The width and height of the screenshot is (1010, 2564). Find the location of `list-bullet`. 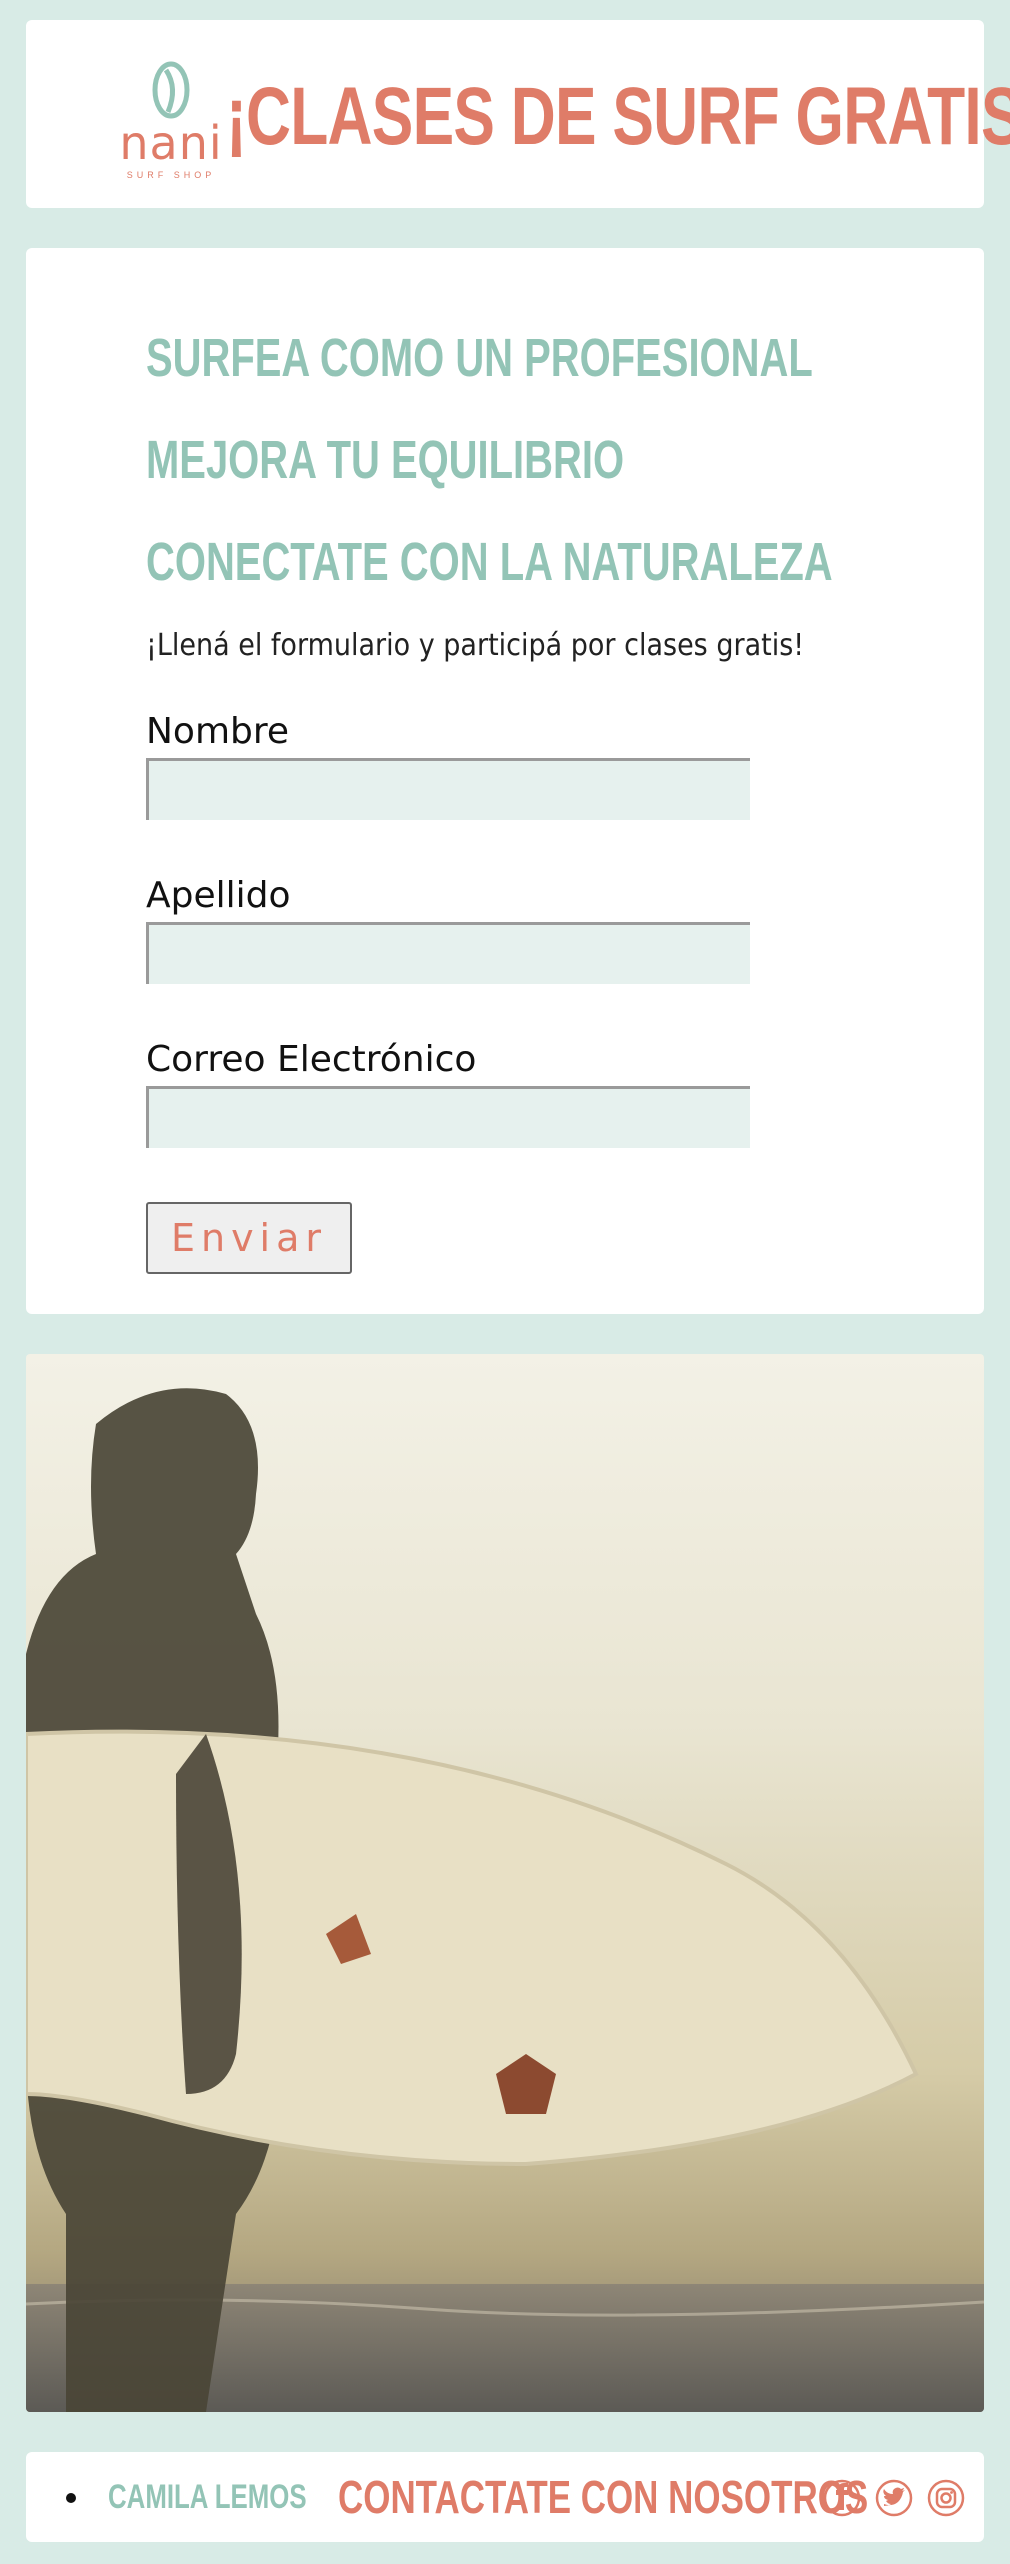

list-bullet is located at coordinates (71, 2498).